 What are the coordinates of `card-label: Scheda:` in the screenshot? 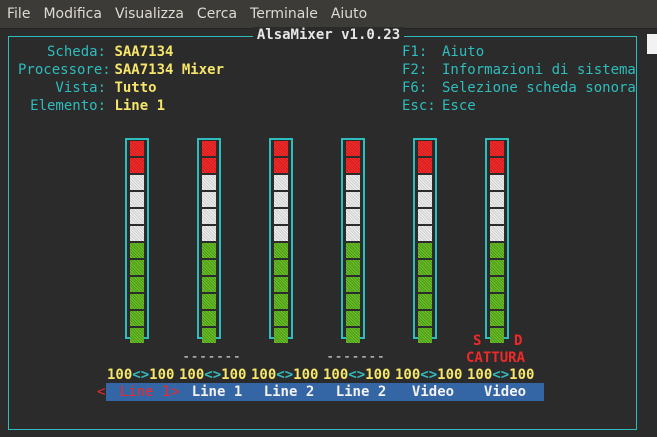 It's located at (76, 52).